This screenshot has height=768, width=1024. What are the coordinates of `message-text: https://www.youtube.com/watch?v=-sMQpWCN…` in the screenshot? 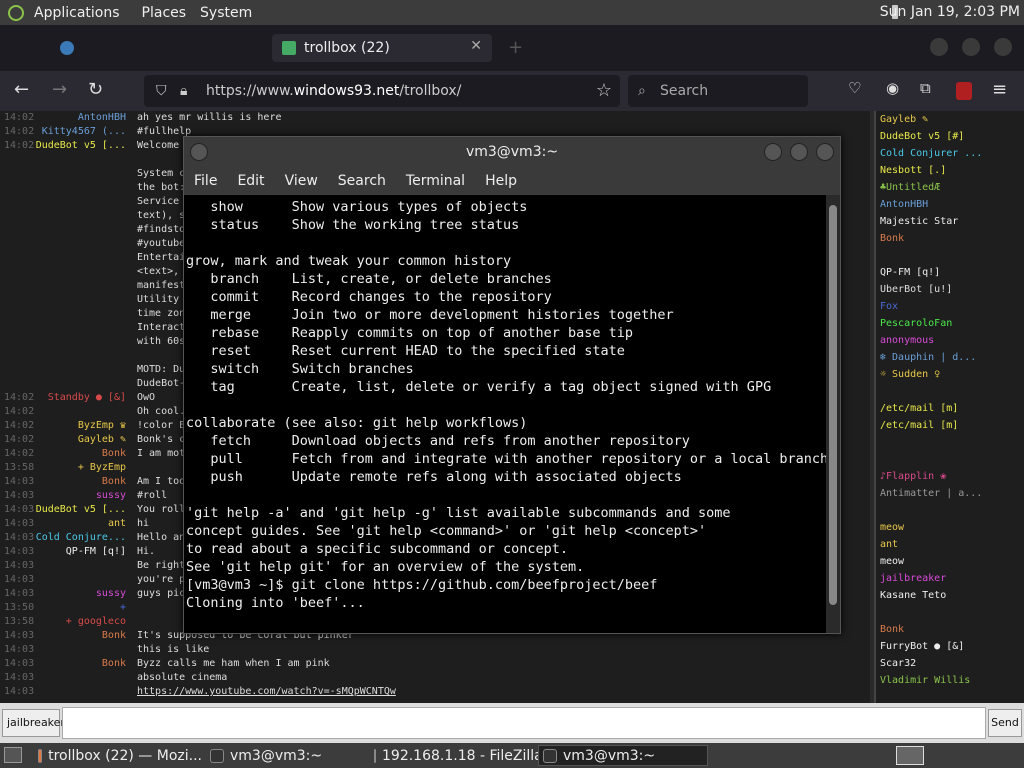 It's located at (266, 691).